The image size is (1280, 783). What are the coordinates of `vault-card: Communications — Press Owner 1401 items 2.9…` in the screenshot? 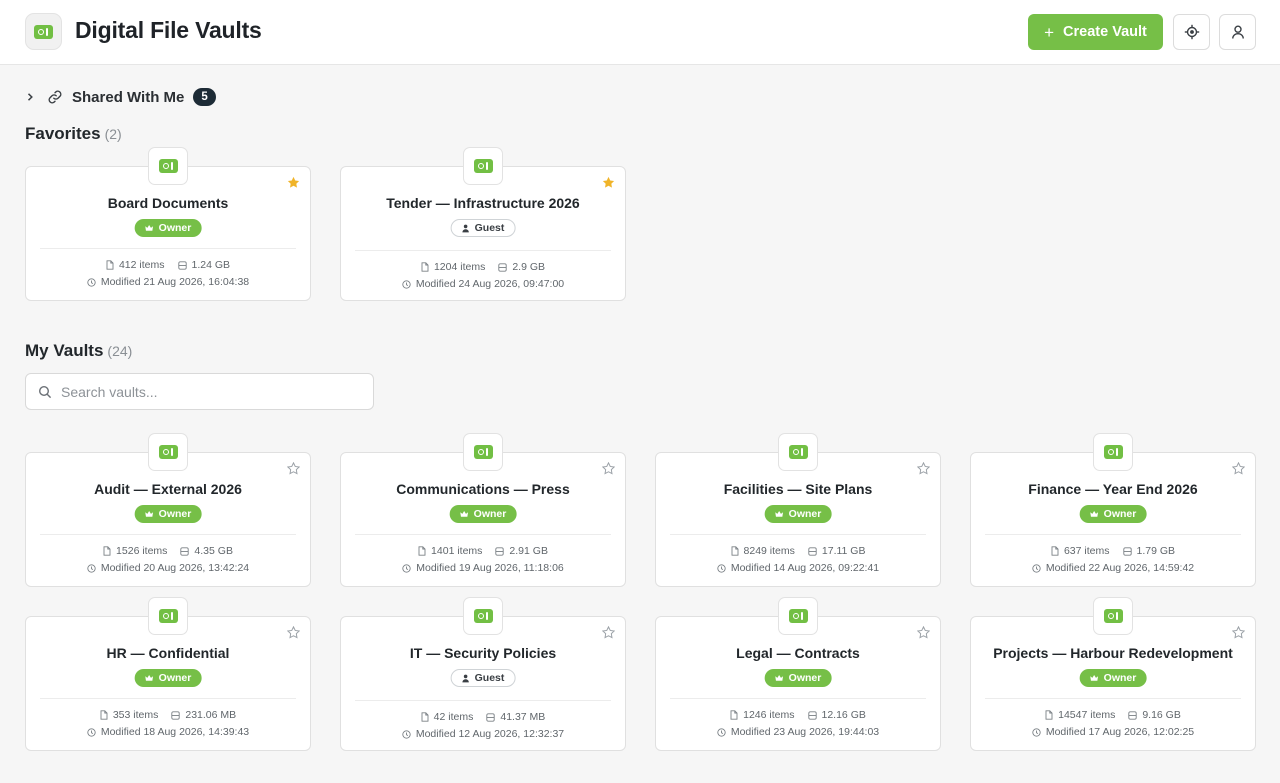 It's located at (483, 510).